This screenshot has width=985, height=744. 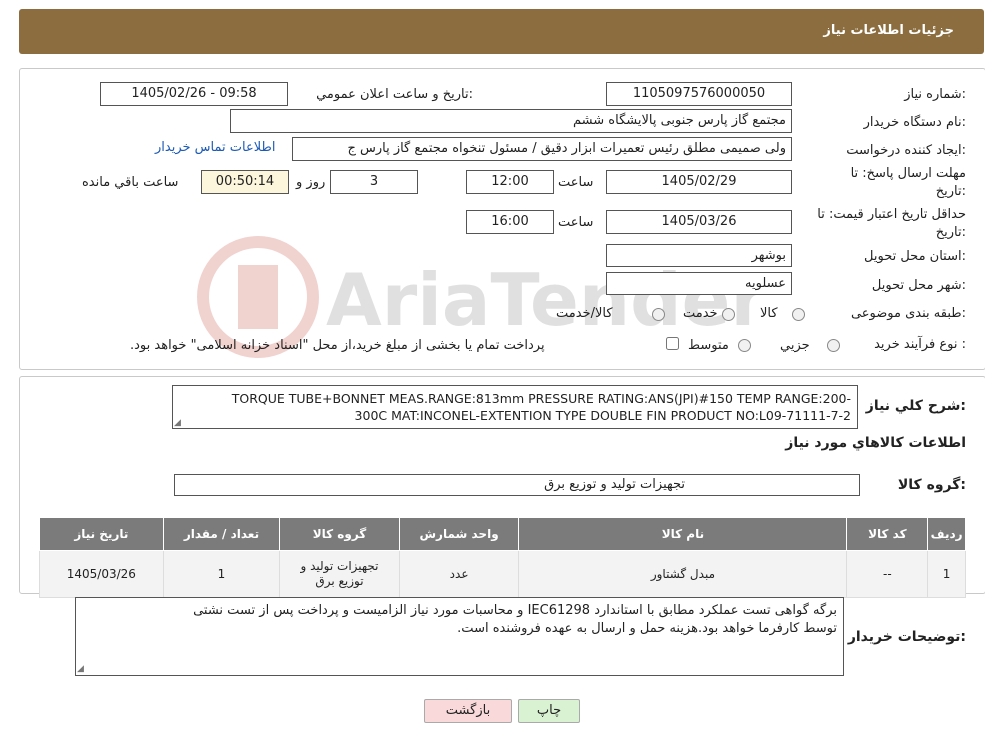 What do you see at coordinates (584, 313) in the screenshot?
I see `category-option-goods-service: کالا/خدمت` at bounding box center [584, 313].